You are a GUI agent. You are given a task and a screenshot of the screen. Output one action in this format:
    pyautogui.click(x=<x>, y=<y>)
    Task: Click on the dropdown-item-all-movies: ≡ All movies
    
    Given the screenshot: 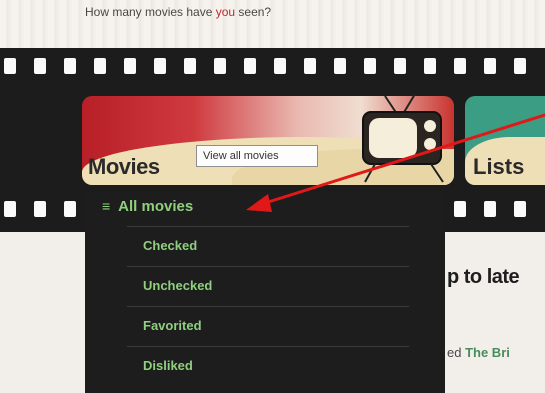 What is the action you would take?
    pyautogui.click(x=147, y=206)
    